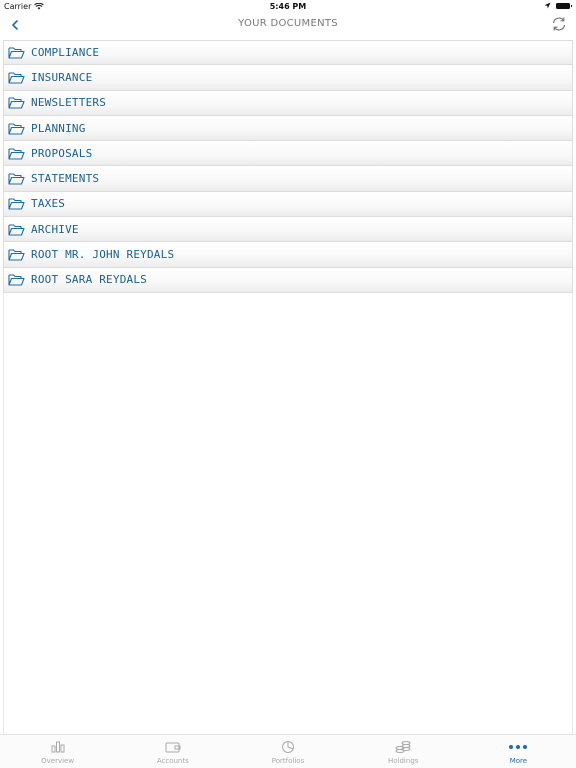 This screenshot has width=576, height=768. What do you see at coordinates (173, 747) in the screenshot?
I see `wallet-icon` at bounding box center [173, 747].